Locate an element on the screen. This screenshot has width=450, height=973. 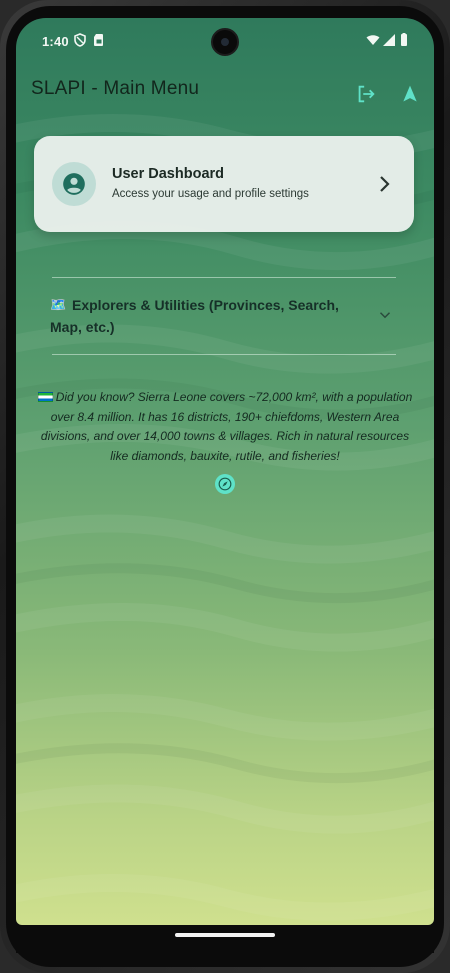
navigation-arrow-icon is located at coordinates (410, 93).